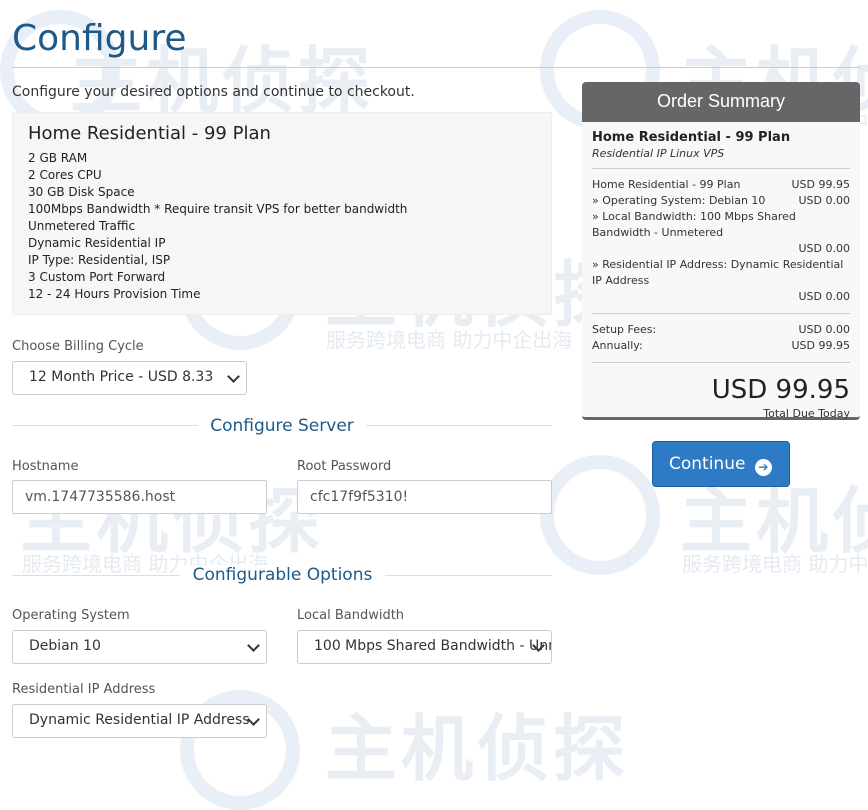 This screenshot has height=810, width=868. Describe the element at coordinates (658, 153) in the screenshot. I see `summary-product-group: Residential IP Linux VPS` at that location.